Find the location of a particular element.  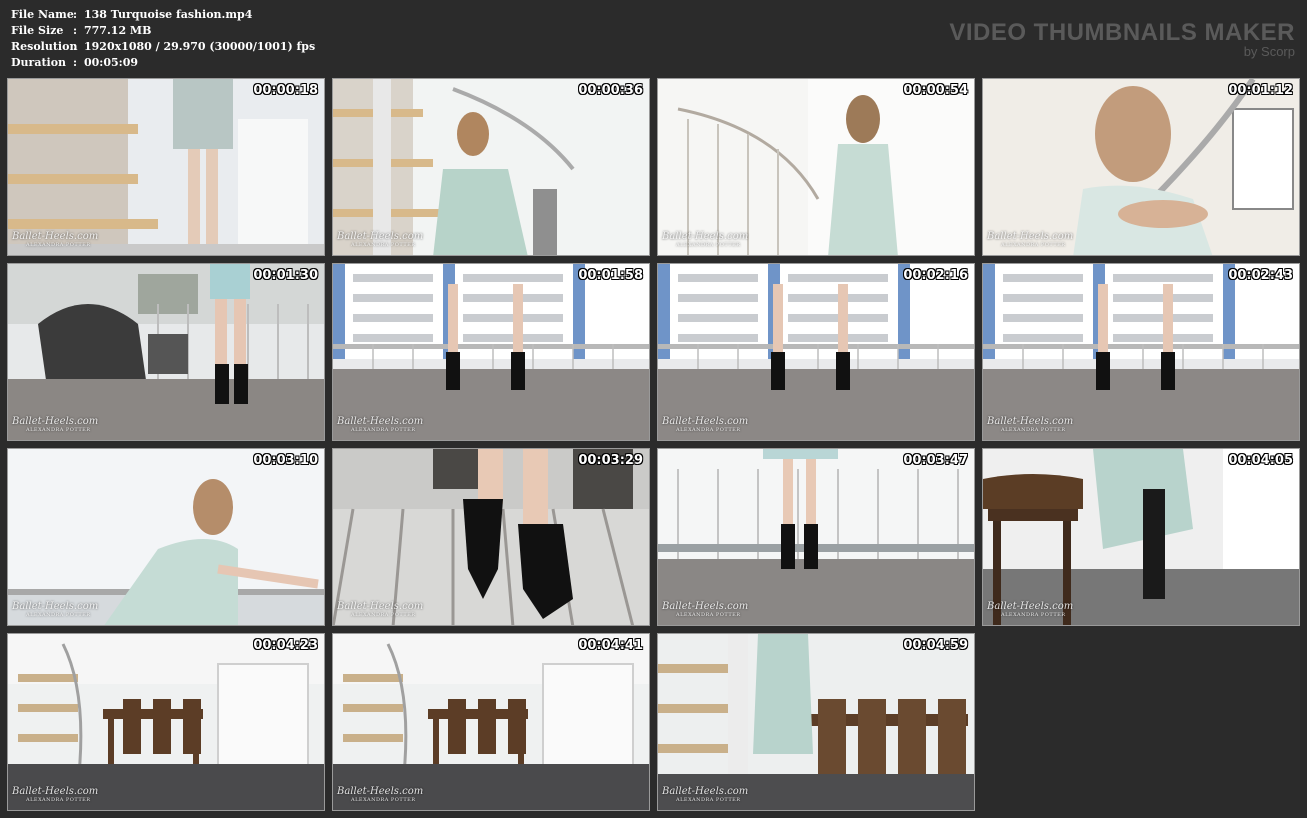

video-thumbnail: 00:00:36 Ballet-Heels.com ALEXANDRA POTTER is located at coordinates (491, 167).